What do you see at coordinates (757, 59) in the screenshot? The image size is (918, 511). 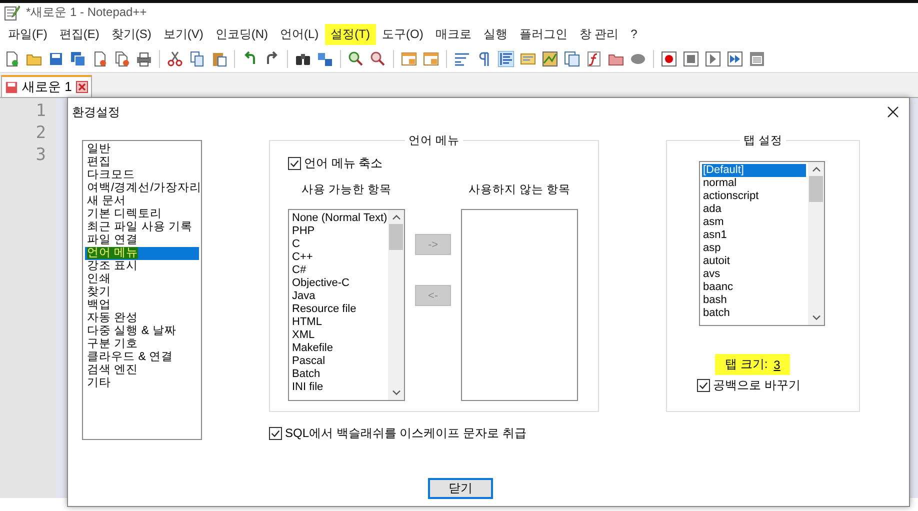 I see `table-icon` at bounding box center [757, 59].